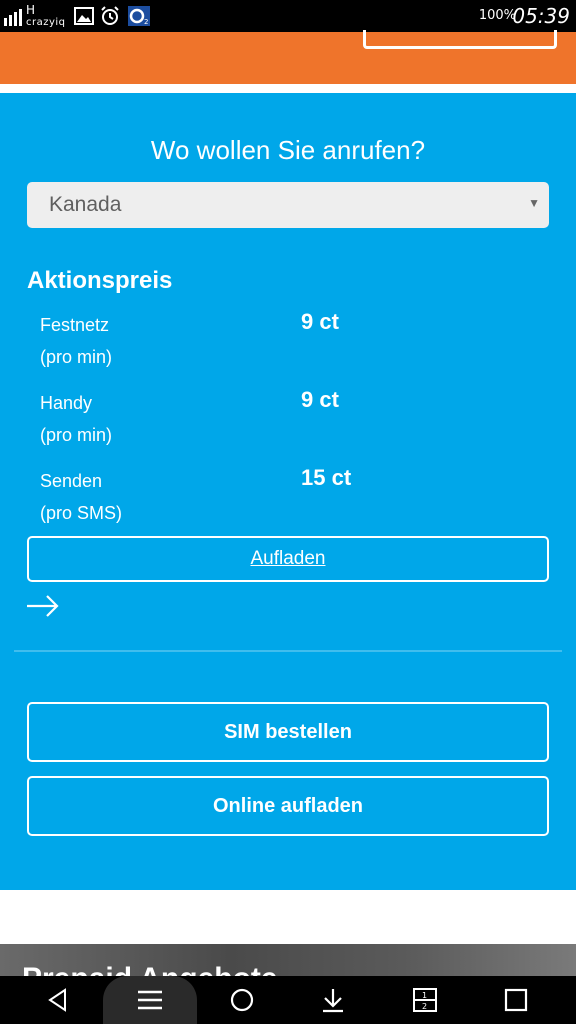 The height and width of the screenshot is (1024, 576). Describe the element at coordinates (139, 16) in the screenshot. I see `o2-icon: 2` at that location.